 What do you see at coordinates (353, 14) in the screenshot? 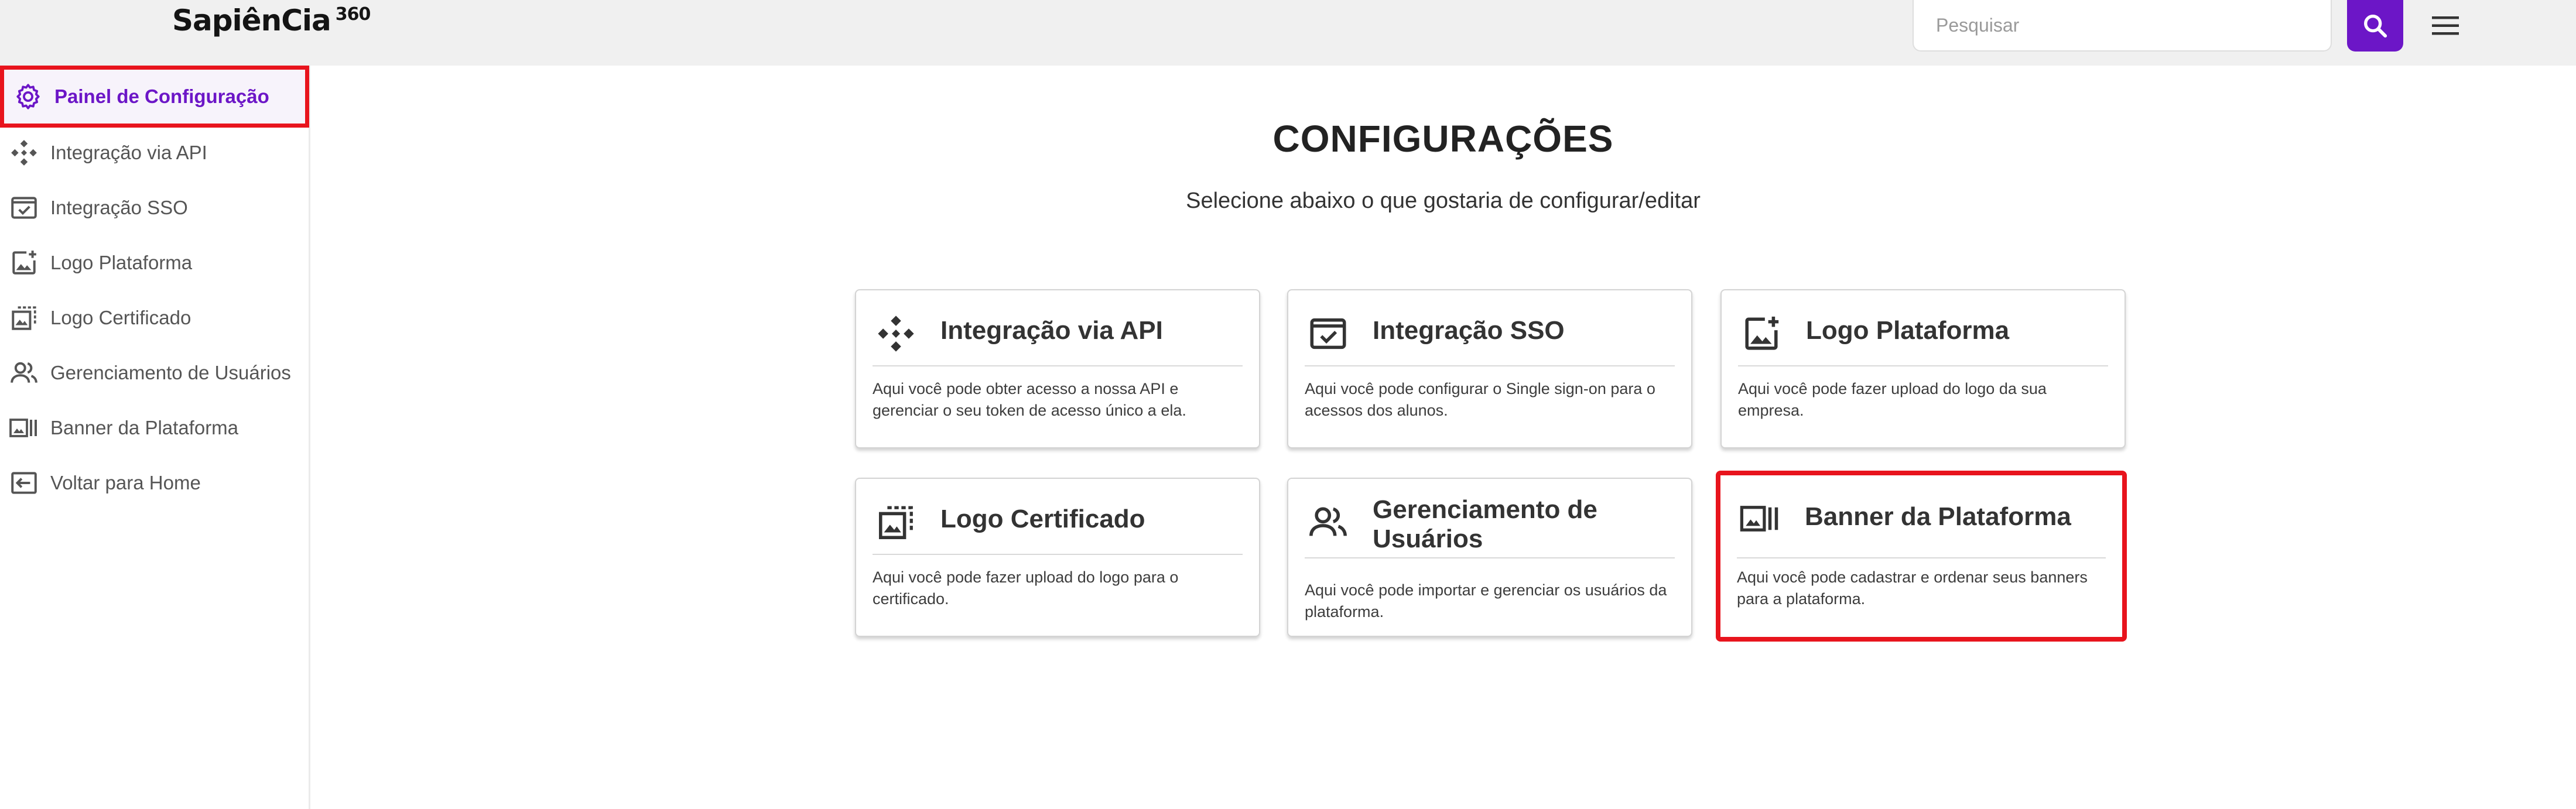
I see `brand-logo-suffix: 360` at bounding box center [353, 14].